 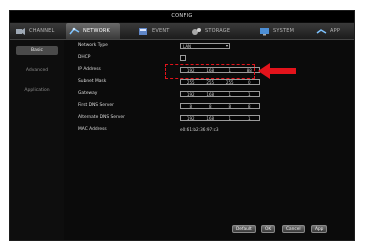 What do you see at coordinates (96, 105) in the screenshot?
I see `first-dns-label: First DNS Server` at bounding box center [96, 105].